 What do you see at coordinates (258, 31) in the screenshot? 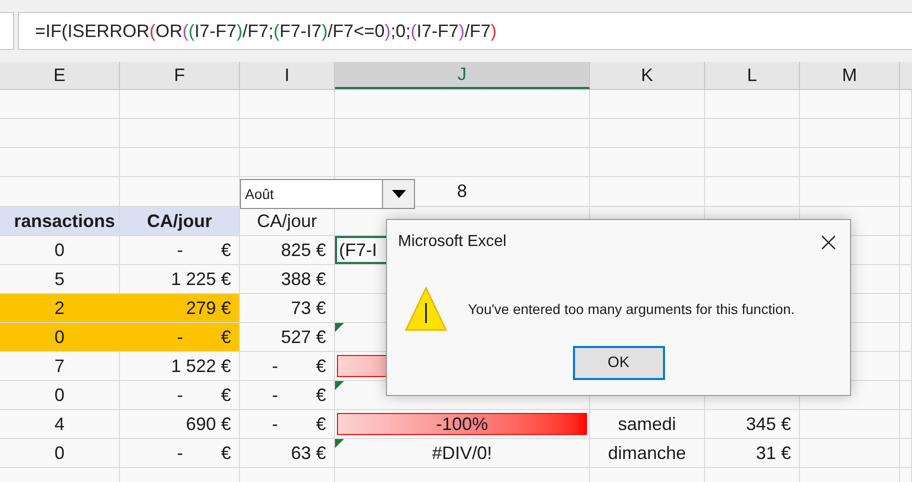
I see `formula-text: /F7;` at bounding box center [258, 31].